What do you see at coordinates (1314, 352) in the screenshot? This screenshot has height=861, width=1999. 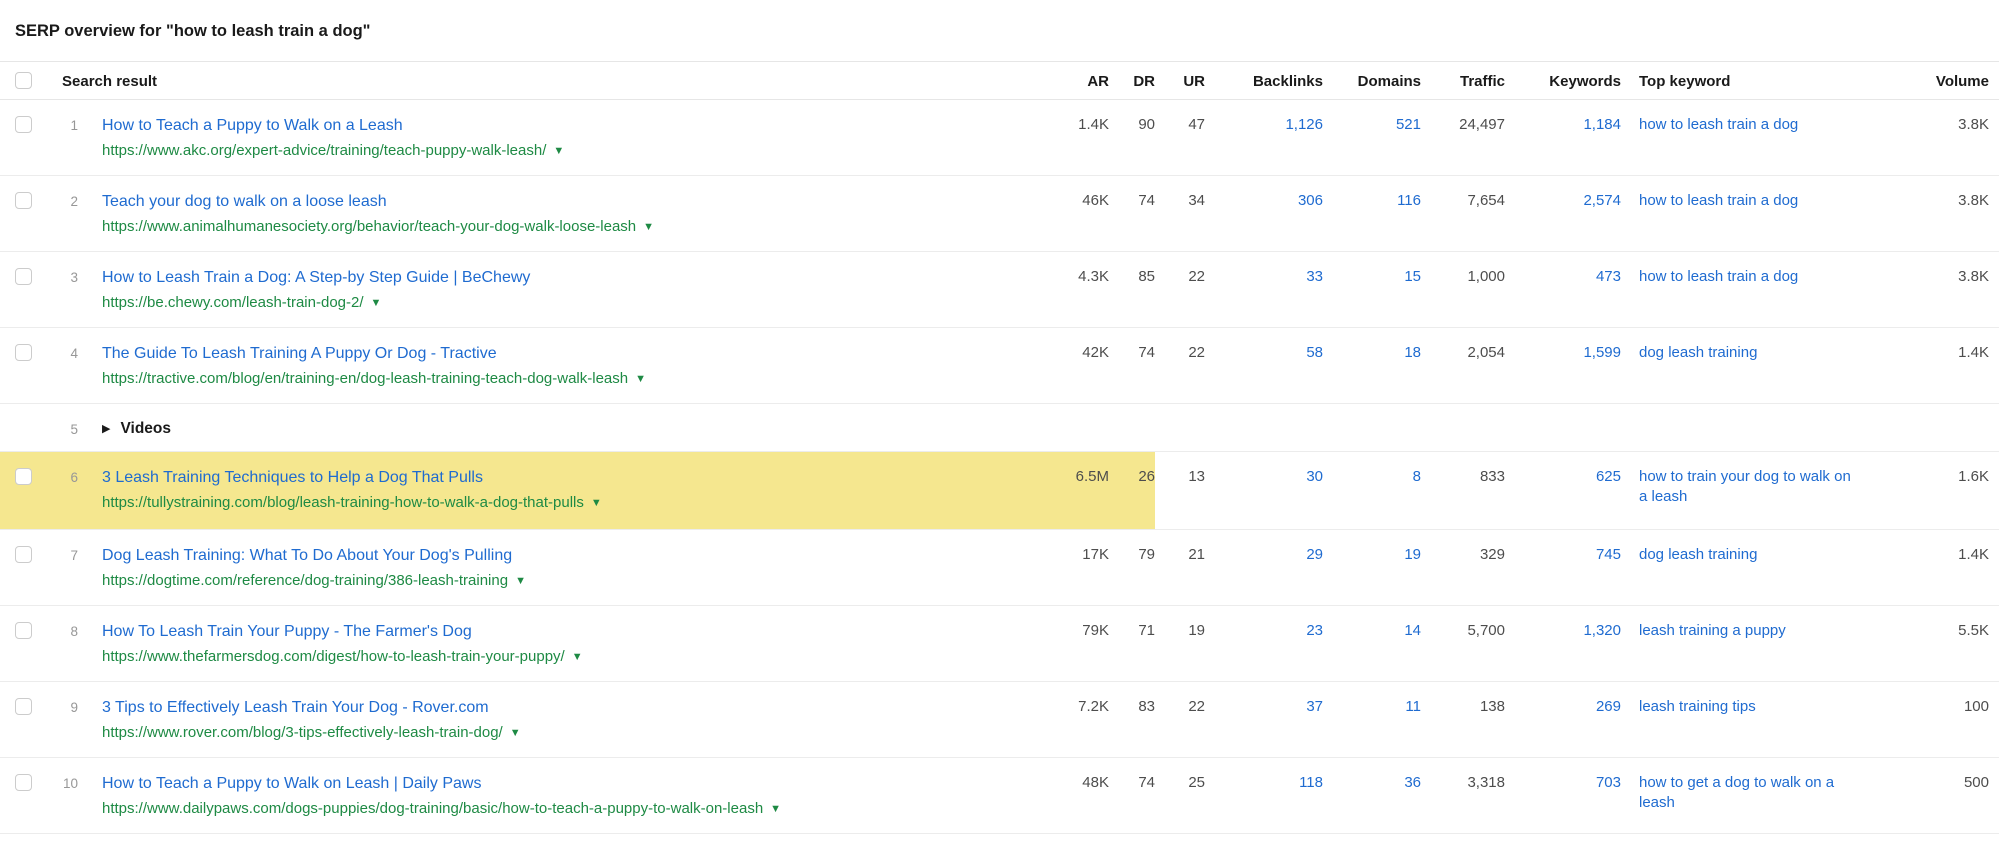 I see `backlinks-link: 58` at bounding box center [1314, 352].